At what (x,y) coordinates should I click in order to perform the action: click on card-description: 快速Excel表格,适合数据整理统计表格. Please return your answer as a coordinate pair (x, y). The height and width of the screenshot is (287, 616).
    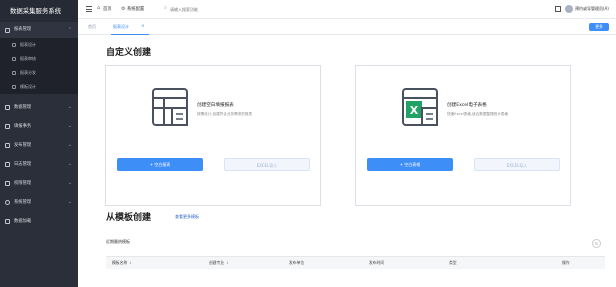
    Looking at the image, I should click on (477, 114).